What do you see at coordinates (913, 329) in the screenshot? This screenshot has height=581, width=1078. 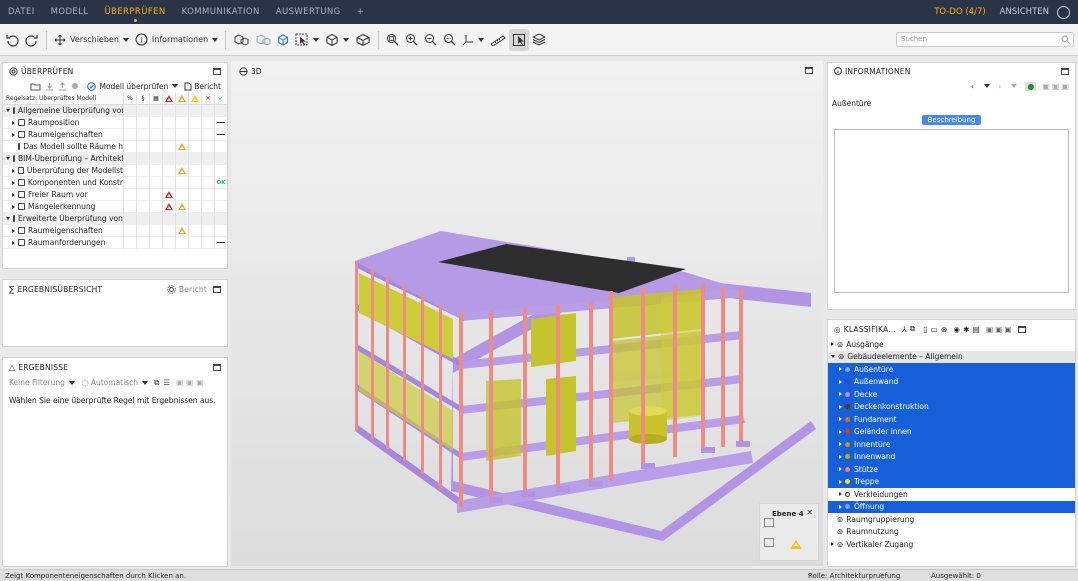 I see `tree-icon: ⧉` at bounding box center [913, 329].